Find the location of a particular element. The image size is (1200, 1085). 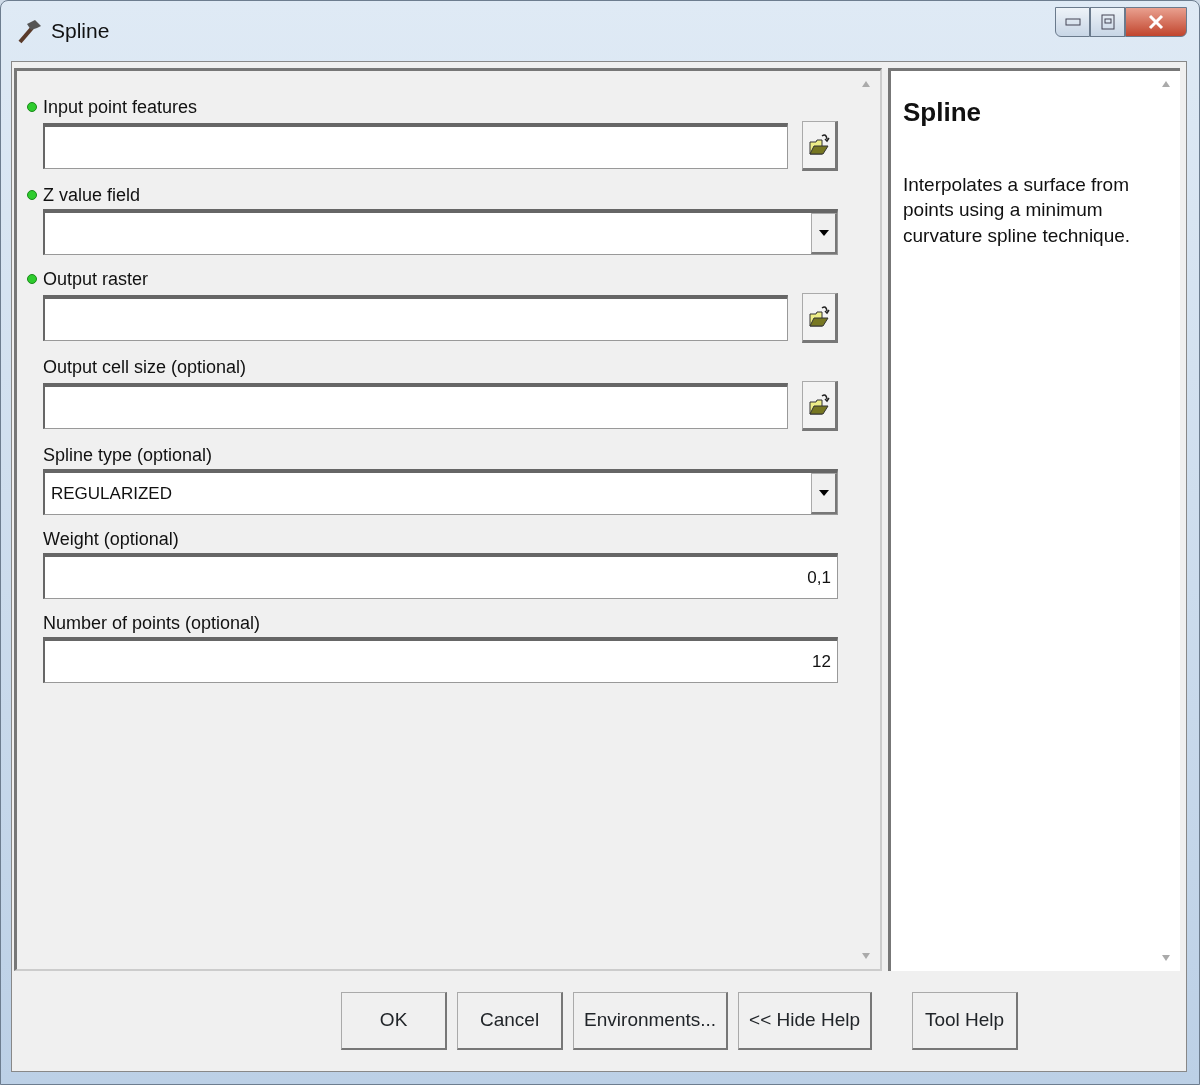

maximize-icon is located at coordinates (1107, 22).